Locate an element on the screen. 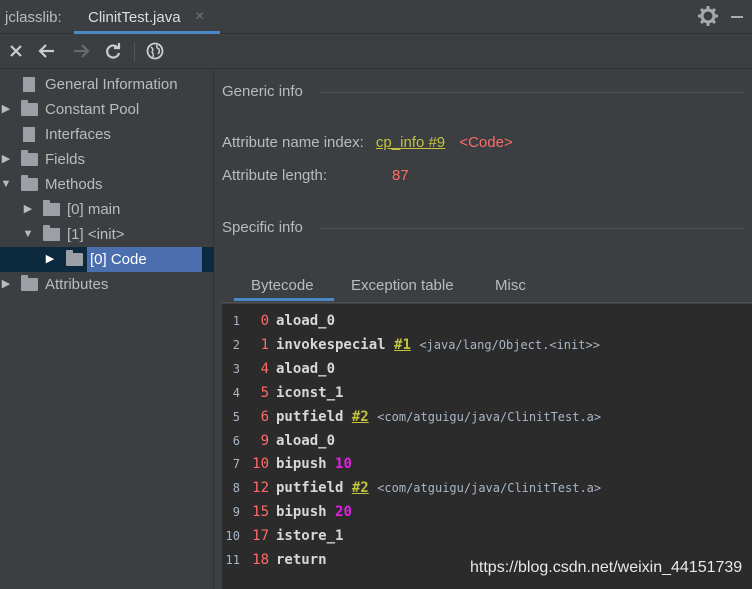 The height and width of the screenshot is (589, 752). cp-info-link: cp_info #9 is located at coordinates (410, 142).